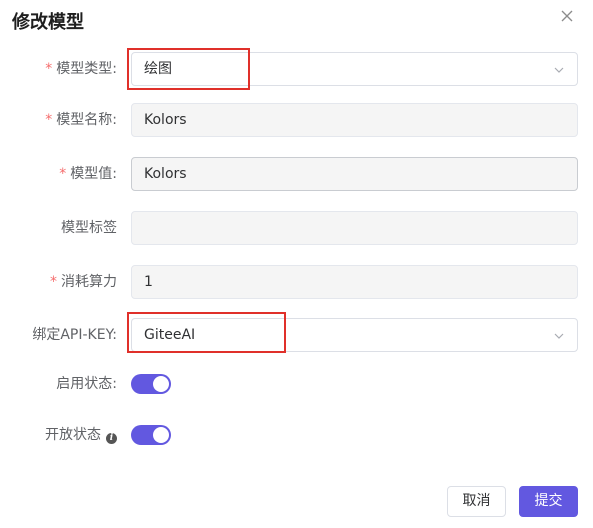 This screenshot has height=528, width=593. What do you see at coordinates (476, 501) in the screenshot?
I see `cancel-button: 取消` at bounding box center [476, 501].